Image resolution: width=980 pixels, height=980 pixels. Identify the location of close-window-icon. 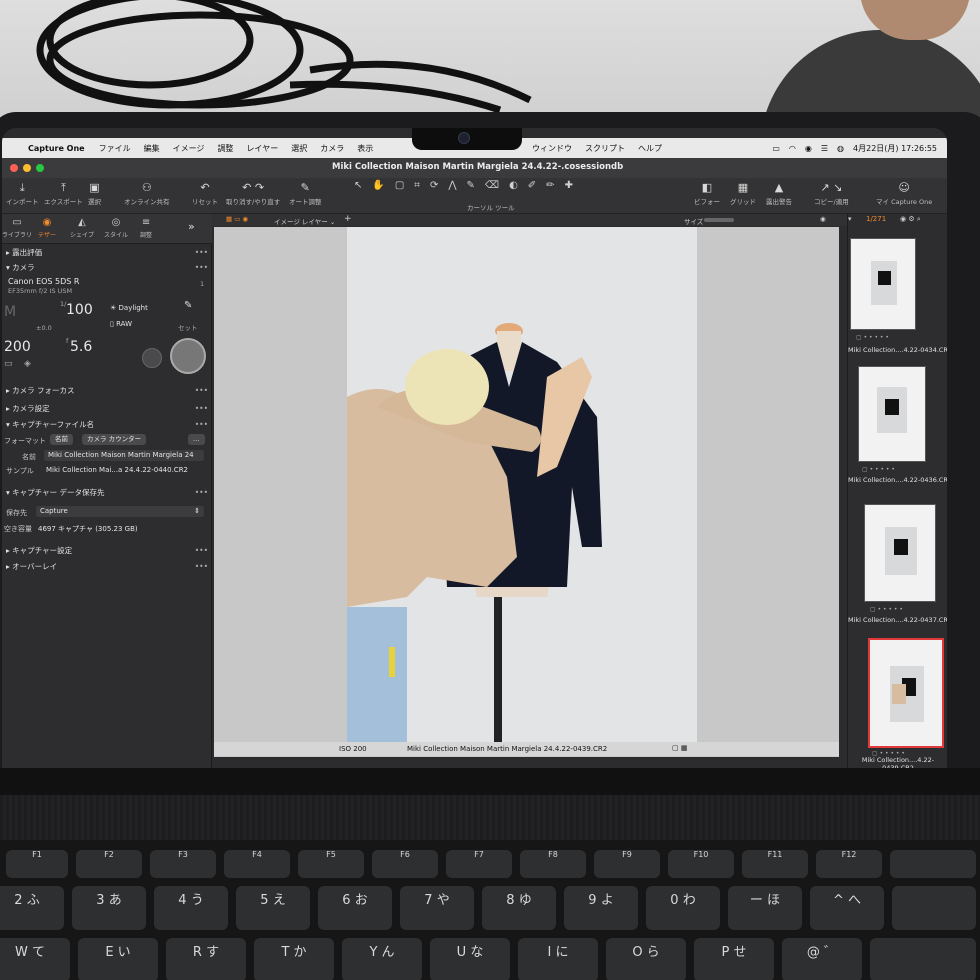
(14, 168).